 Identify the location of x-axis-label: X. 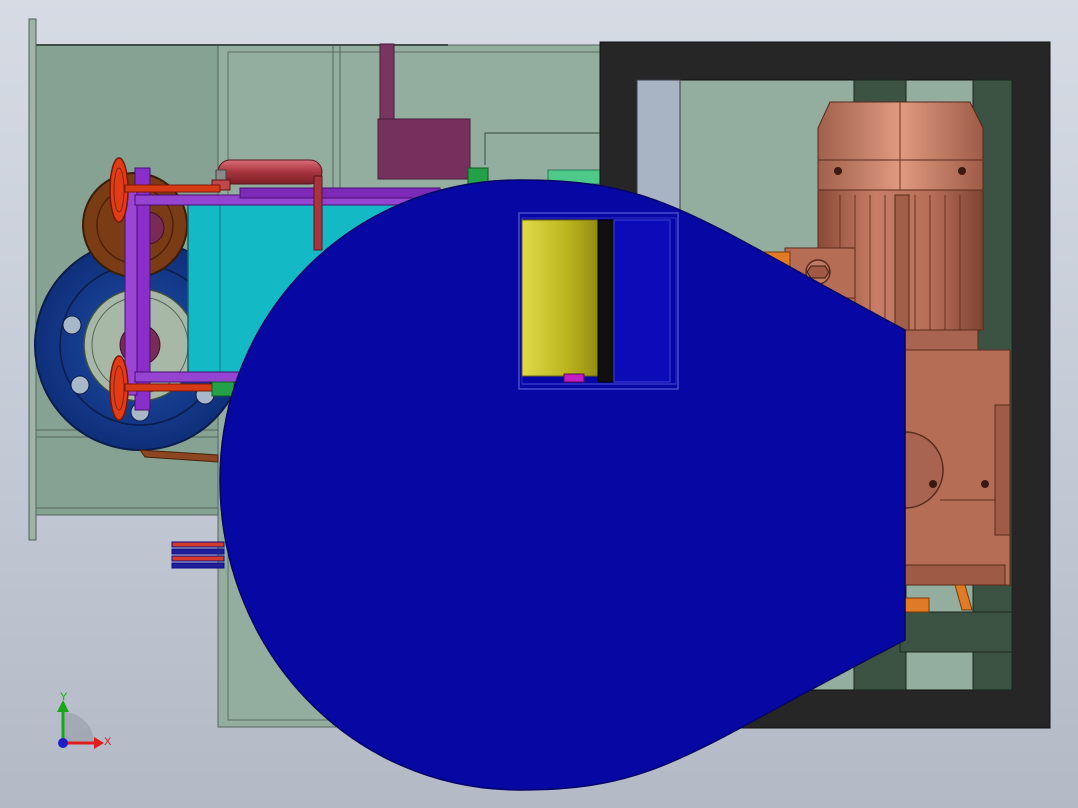
(108, 742).